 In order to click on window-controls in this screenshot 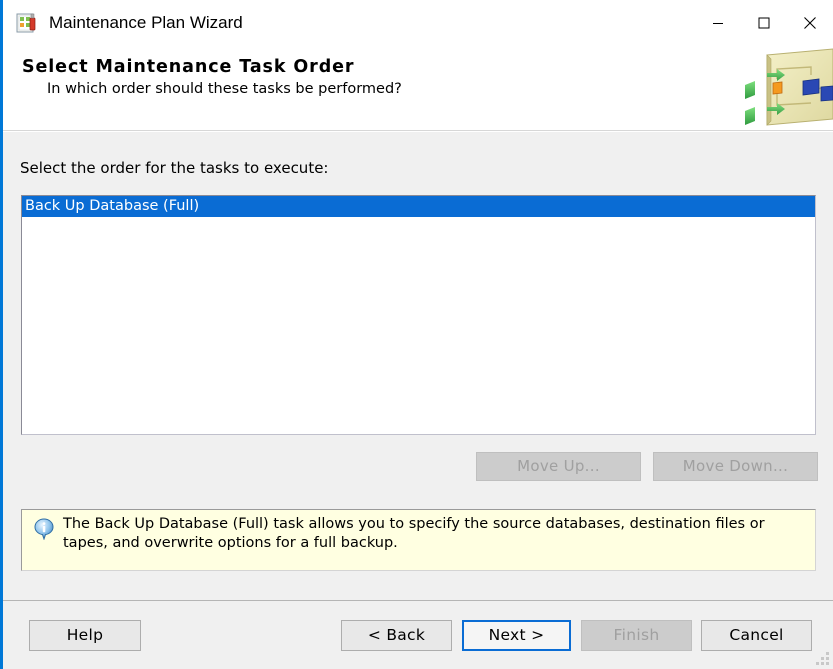, I will do `click(764, 22)`.